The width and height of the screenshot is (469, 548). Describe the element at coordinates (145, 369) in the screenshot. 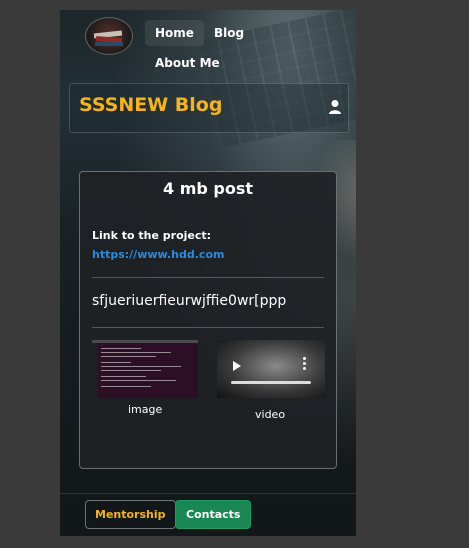

I see `image-thumbnail` at that location.